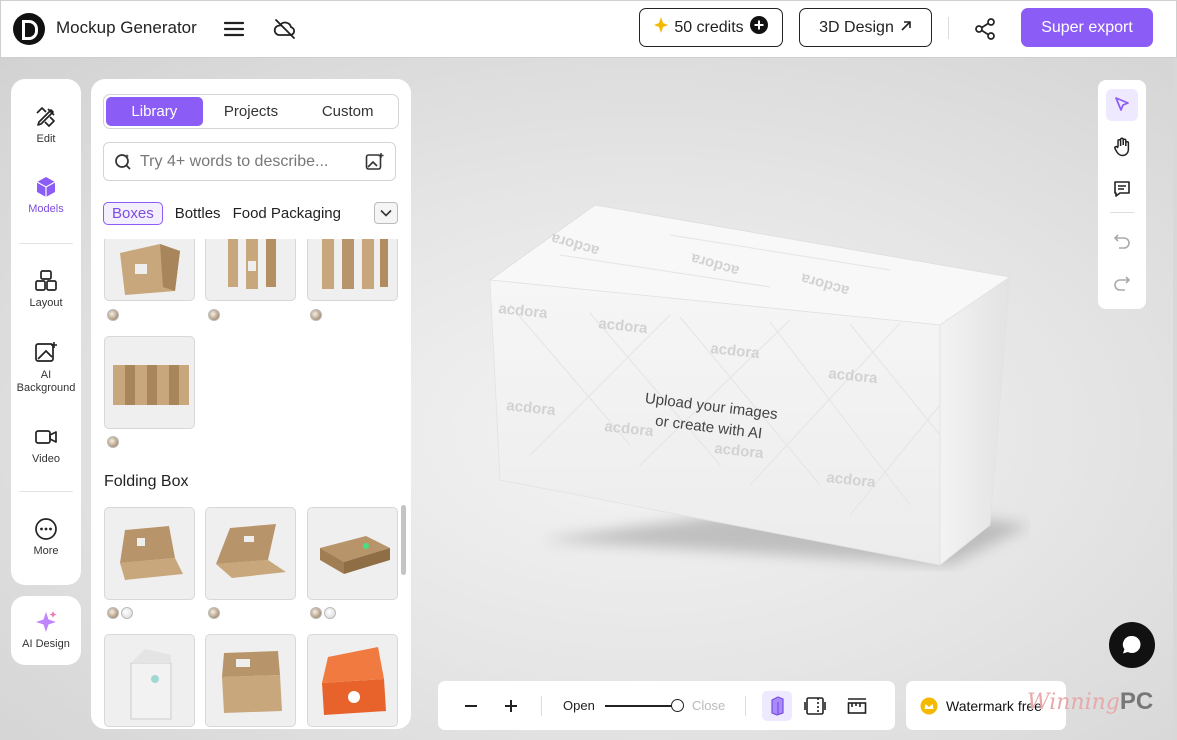 This screenshot has height=740, width=1177. I want to click on tab-library: Library, so click(154, 111).